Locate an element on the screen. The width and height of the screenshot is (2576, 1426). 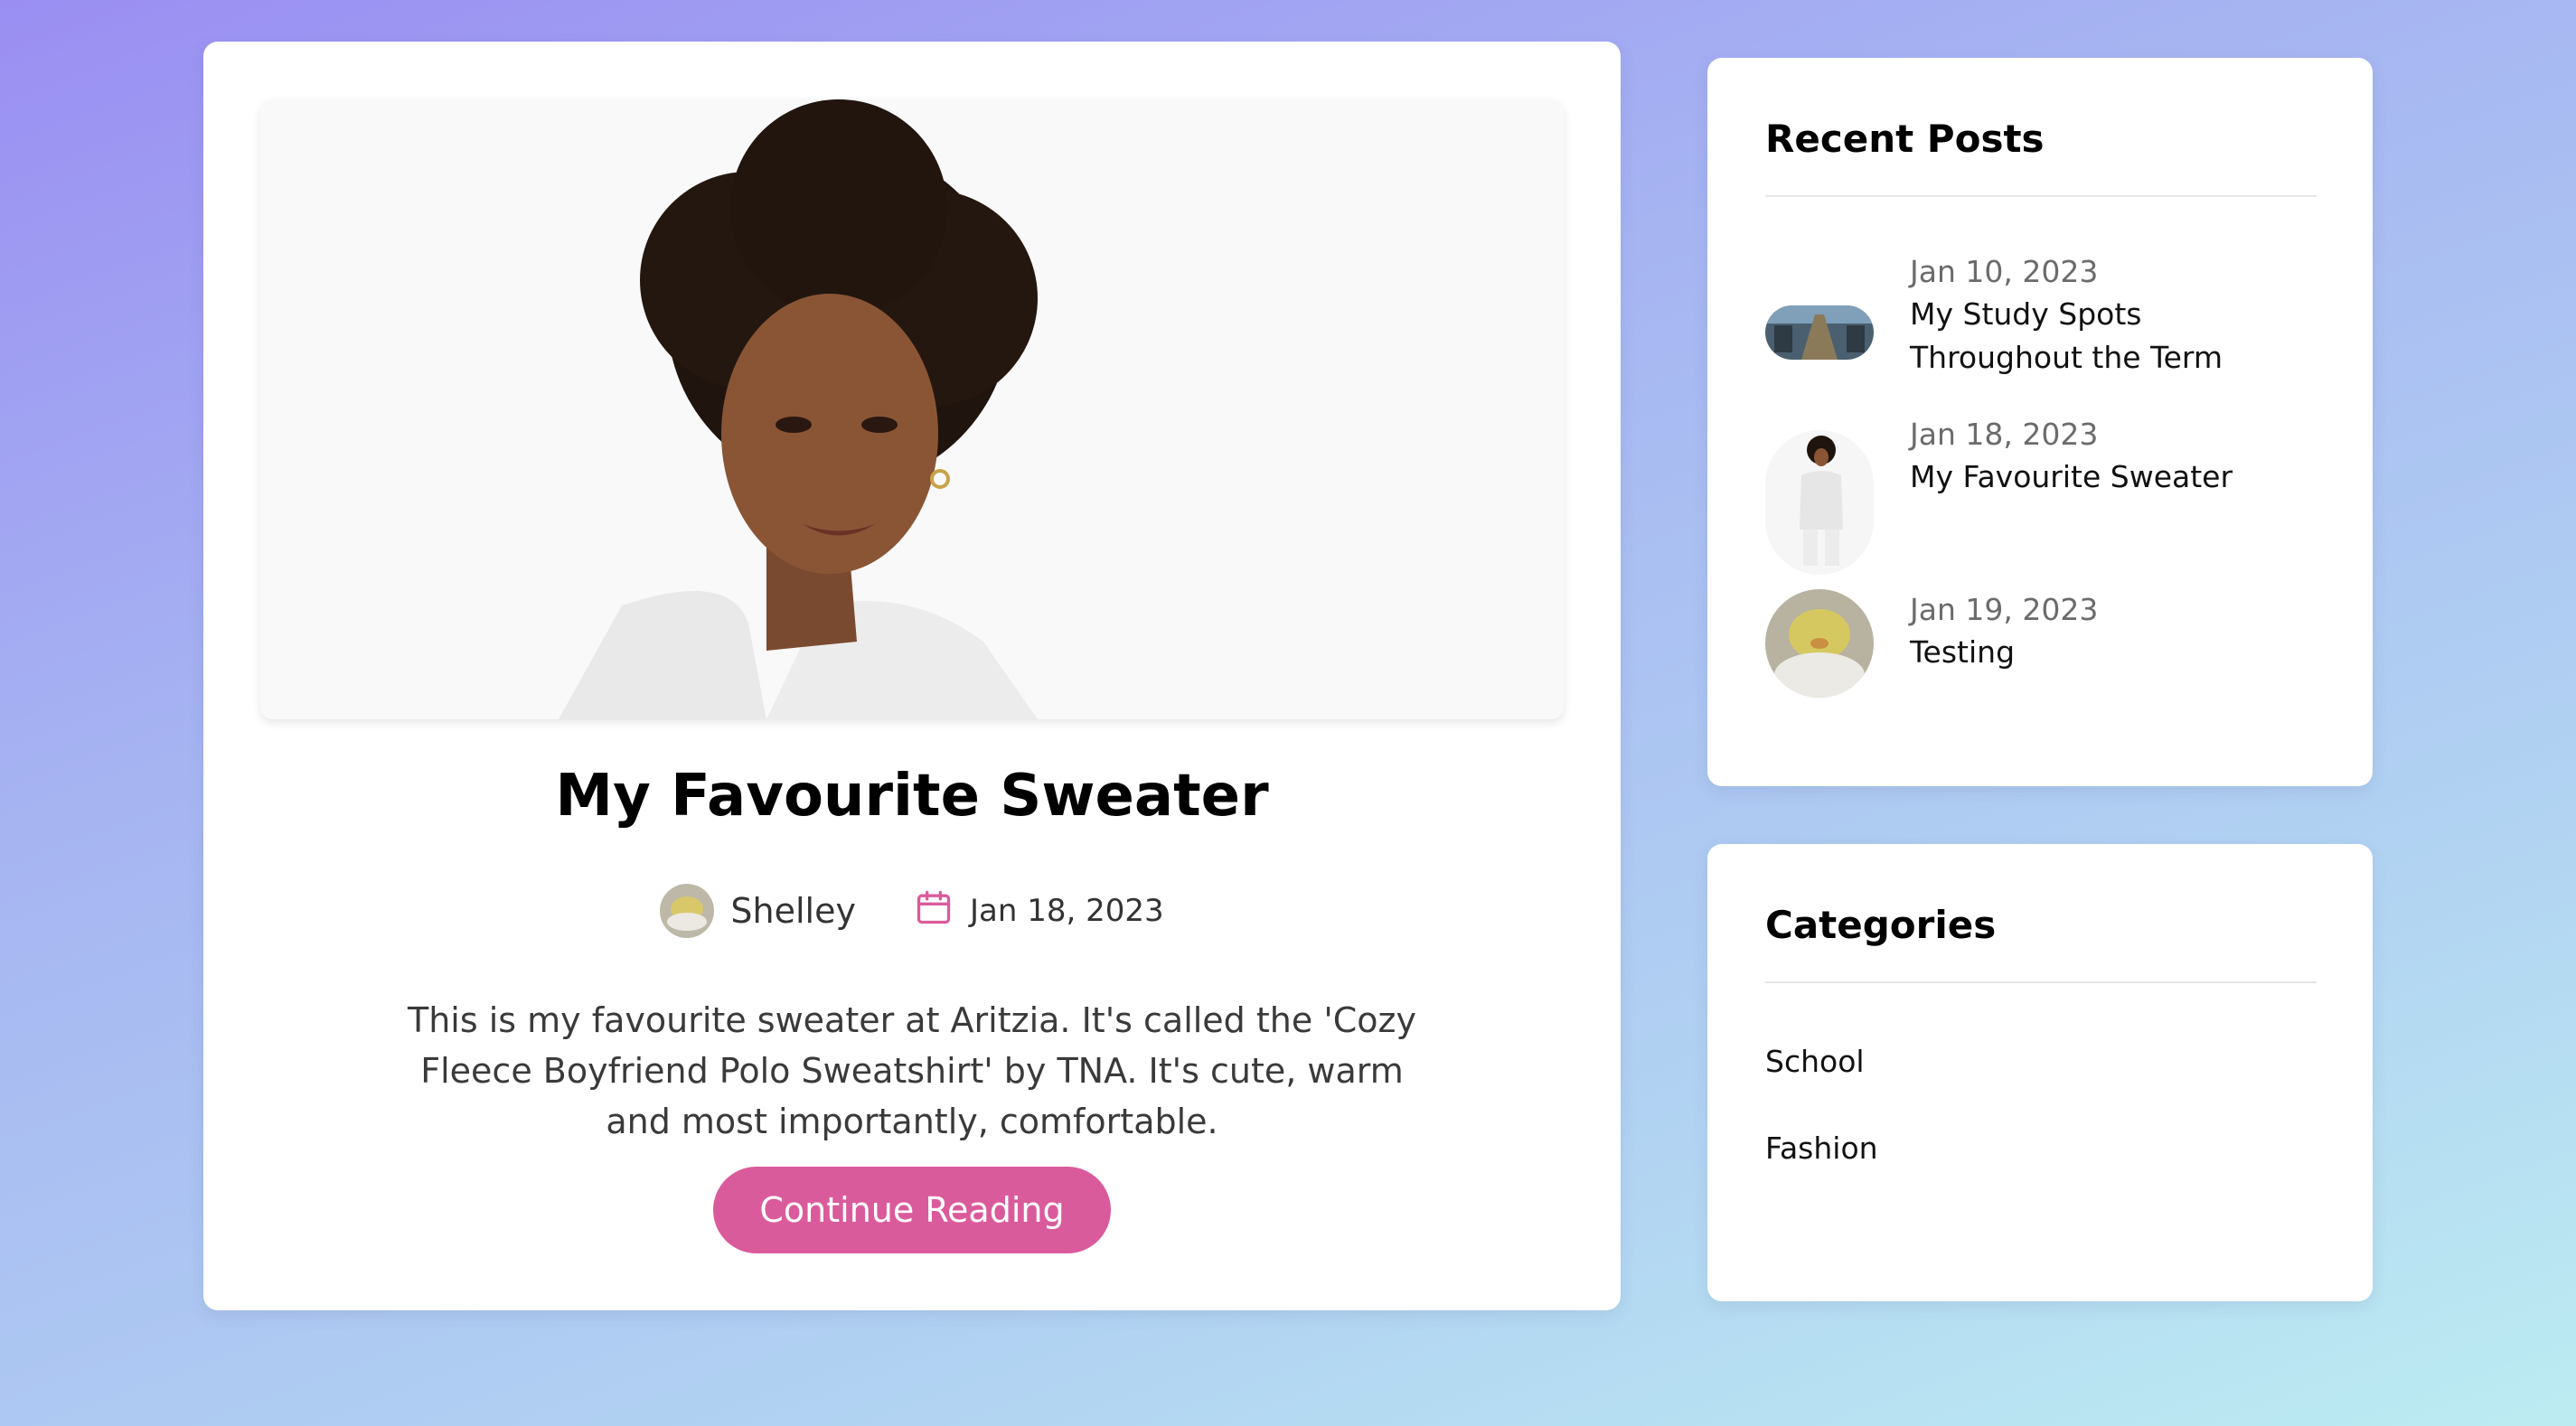
recent-post-date: Jan 18, 2023 is located at coordinates (2004, 435).